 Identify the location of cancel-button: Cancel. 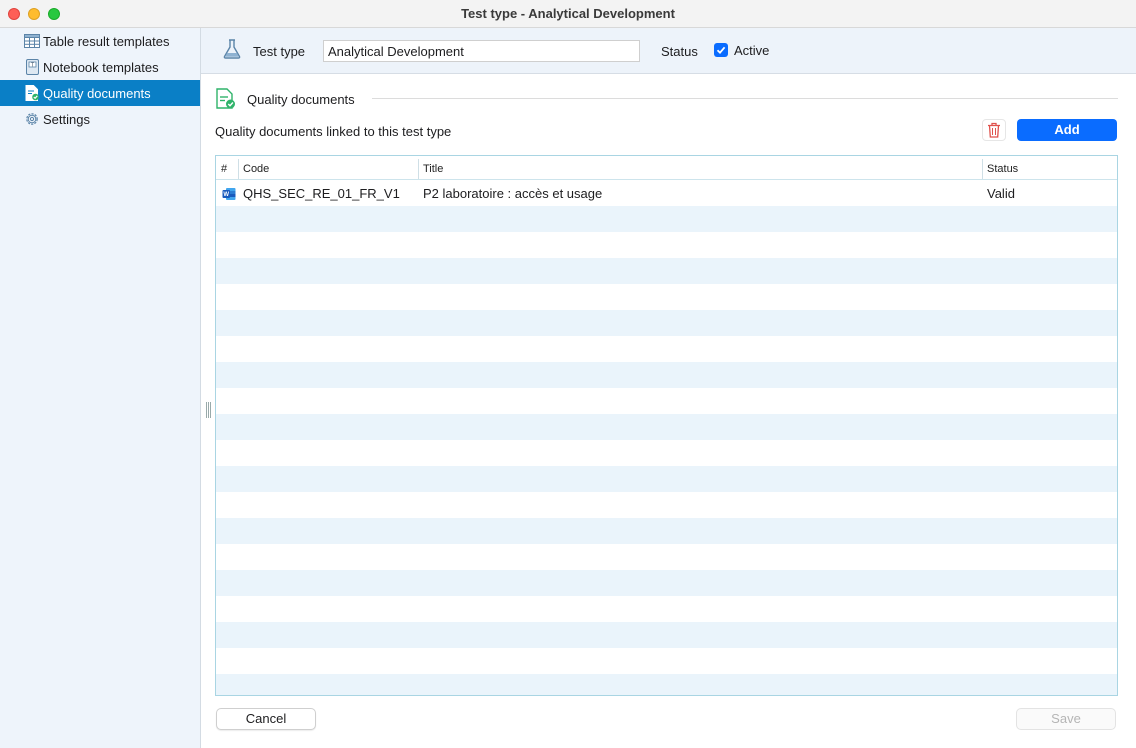
(266, 719).